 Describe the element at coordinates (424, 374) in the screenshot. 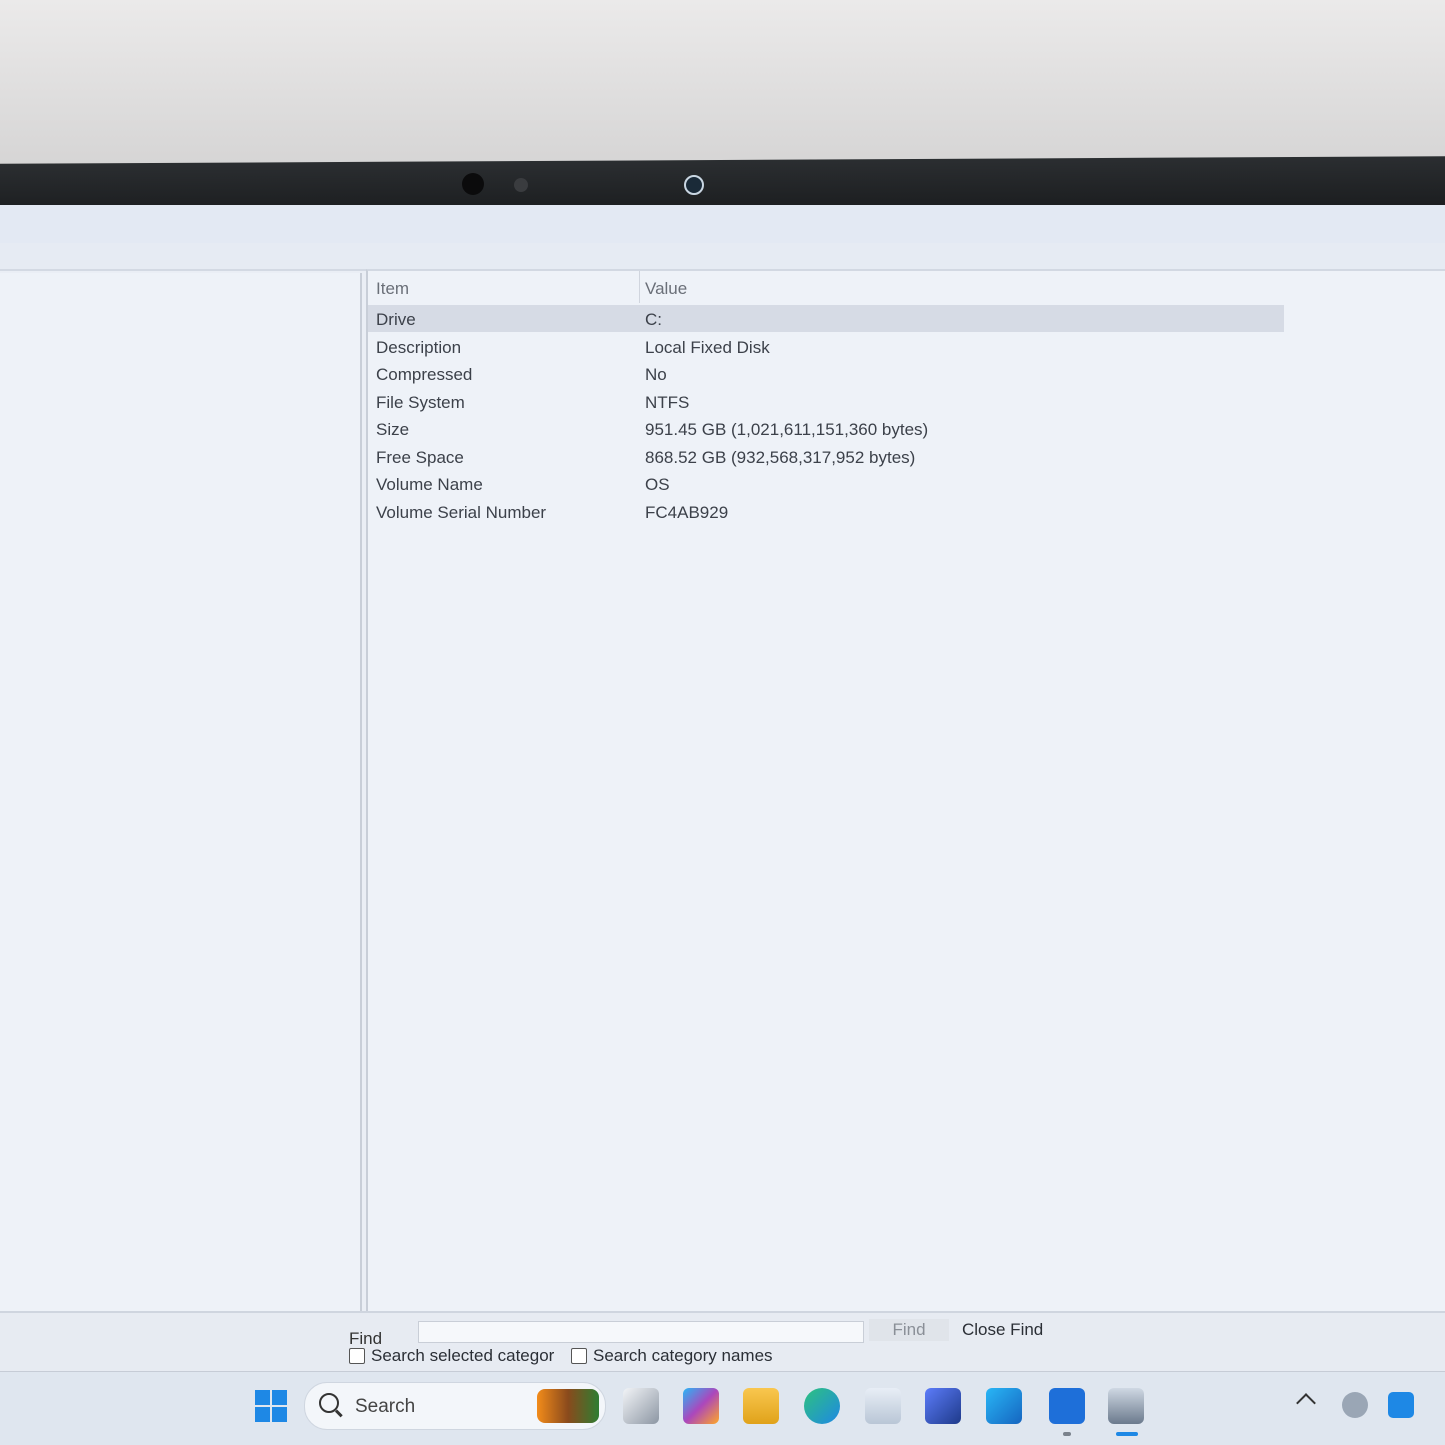

I see `row-item: Compressed` at that location.